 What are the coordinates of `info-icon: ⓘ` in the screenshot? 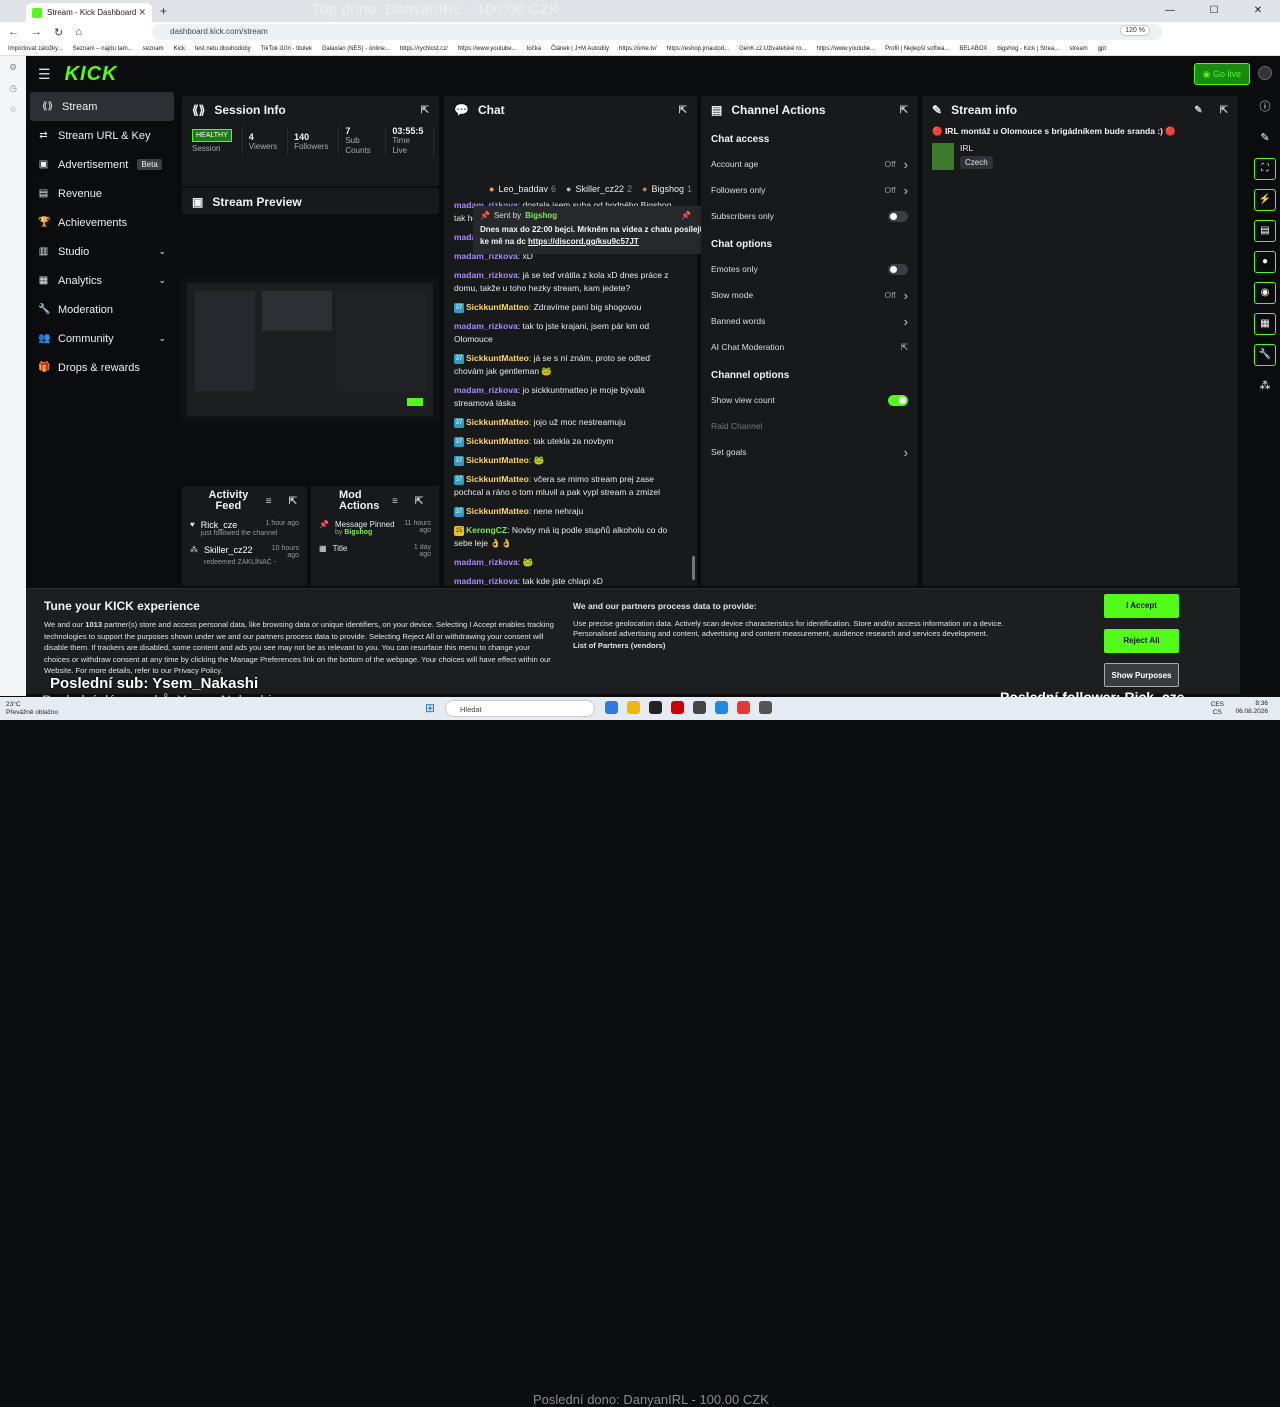 It's located at (1265, 107).